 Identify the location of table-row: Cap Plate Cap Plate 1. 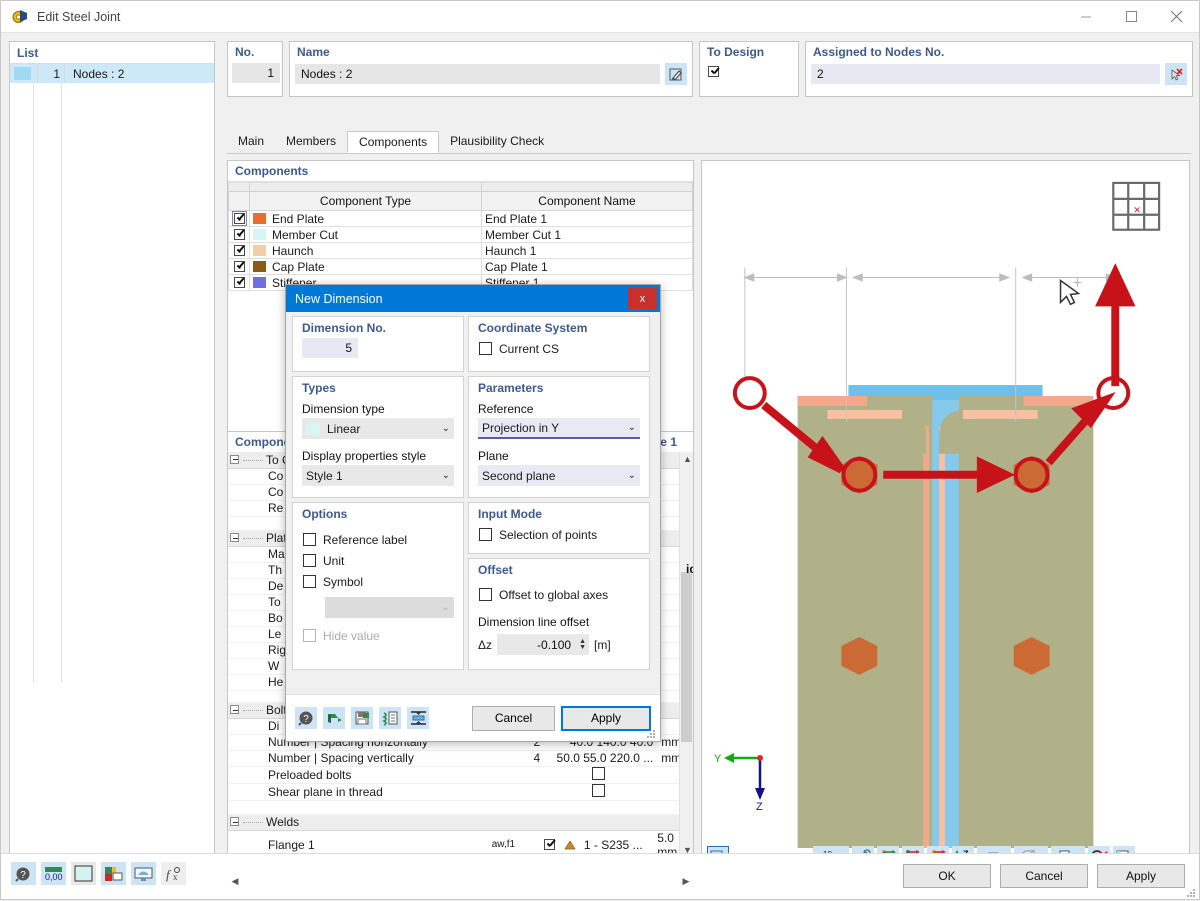
(460, 266).